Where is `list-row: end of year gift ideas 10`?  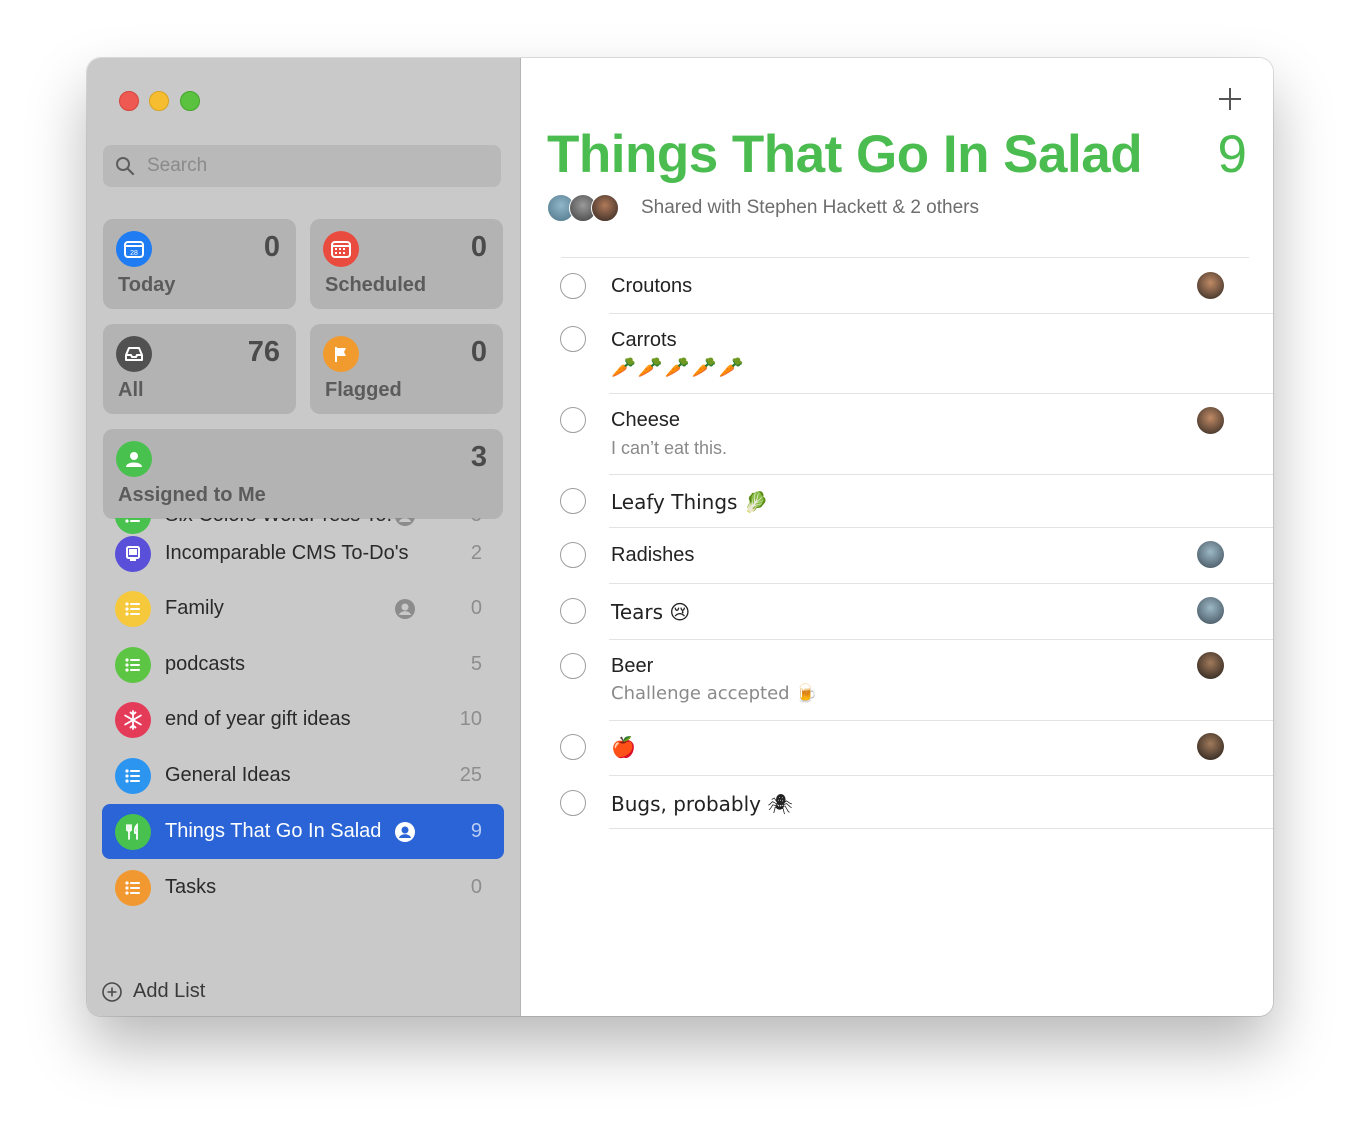
list-row: end of year gift ideas 10 is located at coordinates (303, 719).